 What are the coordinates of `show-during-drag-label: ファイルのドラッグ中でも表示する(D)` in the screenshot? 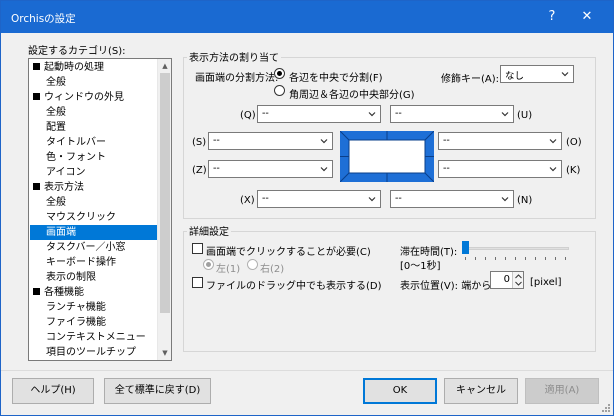 It's located at (294, 284).